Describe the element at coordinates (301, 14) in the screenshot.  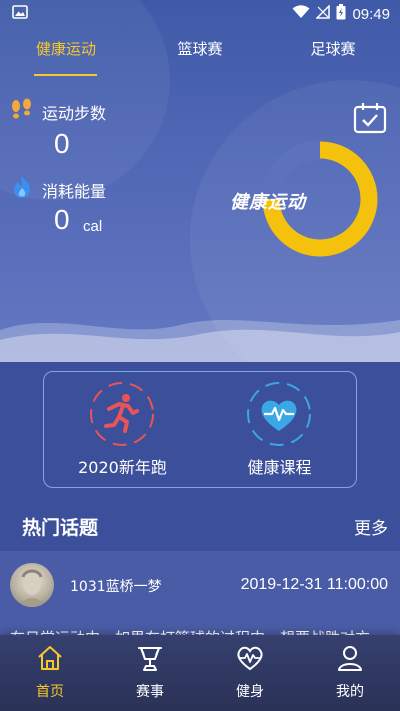
I see `wifi-icon` at that location.